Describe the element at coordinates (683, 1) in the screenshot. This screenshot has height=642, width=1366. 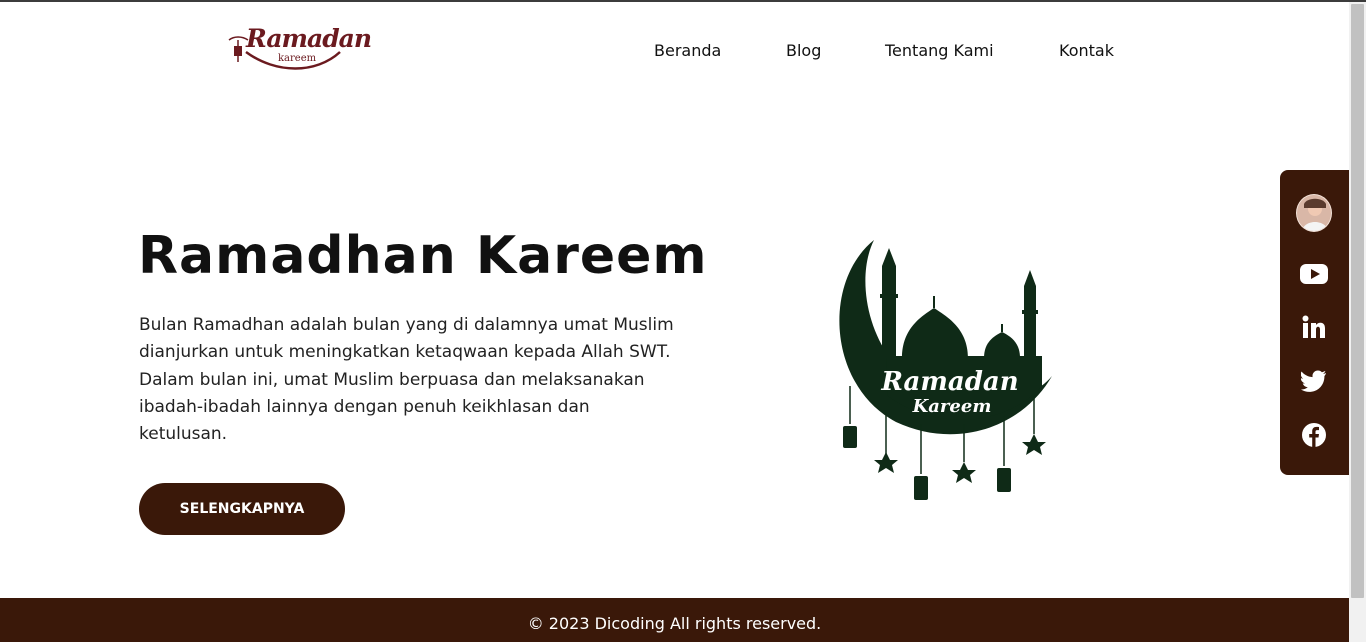
I see `window-top-border` at that location.